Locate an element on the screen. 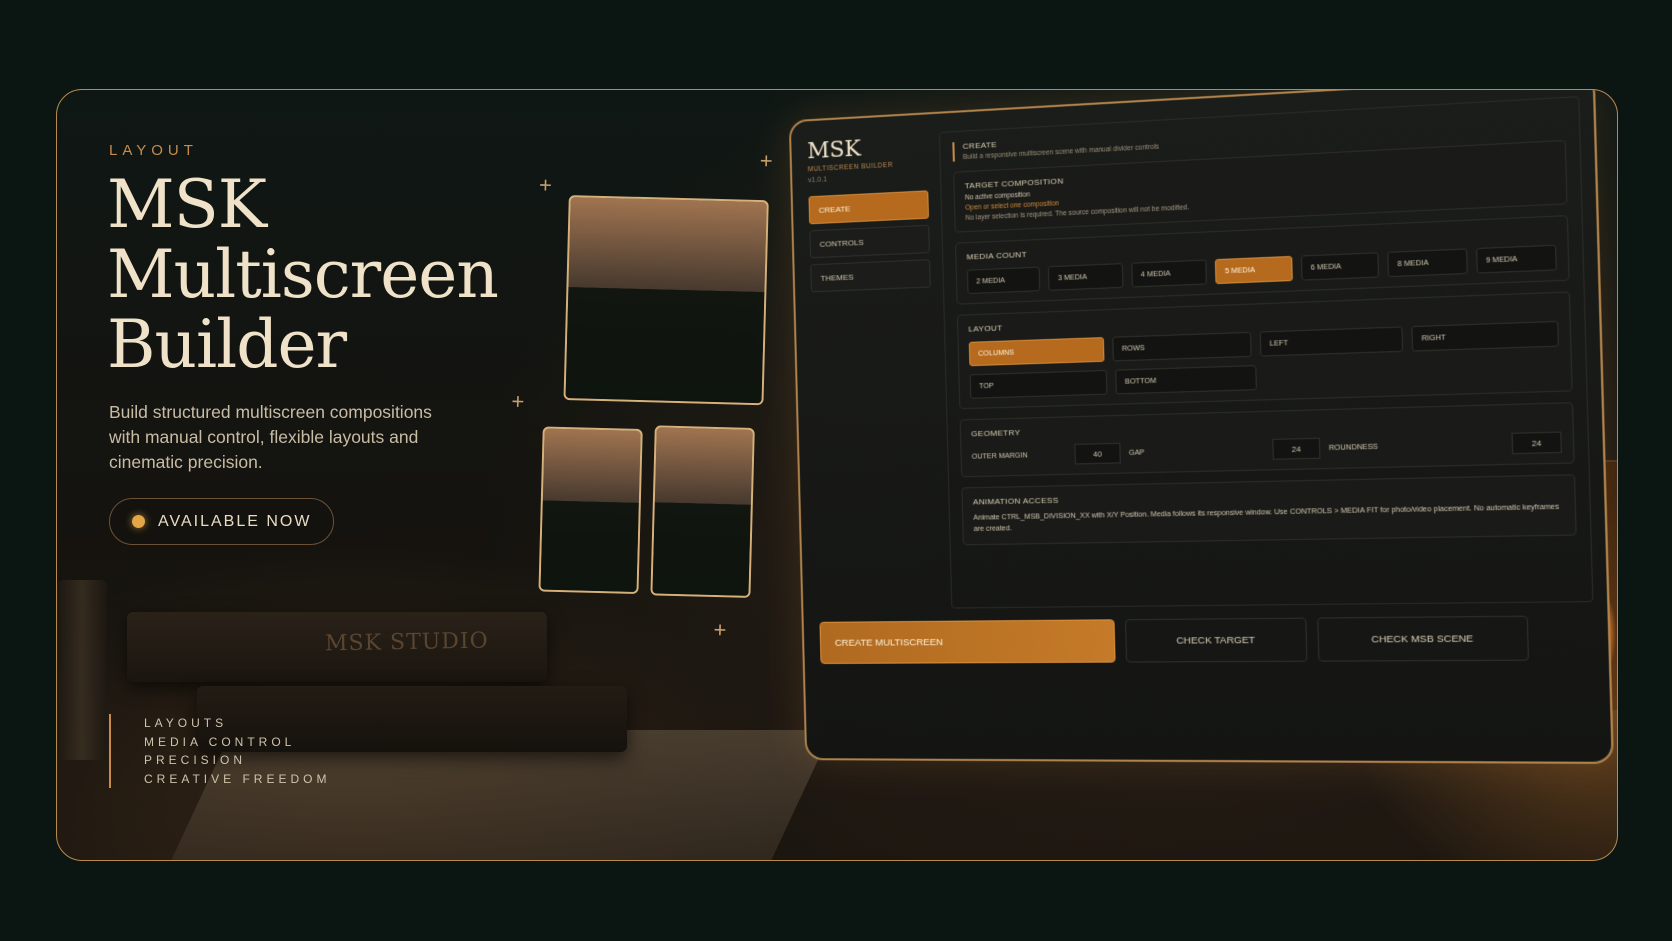 The image size is (1672, 941). check-target-button: CHECK TARGET is located at coordinates (1216, 640).